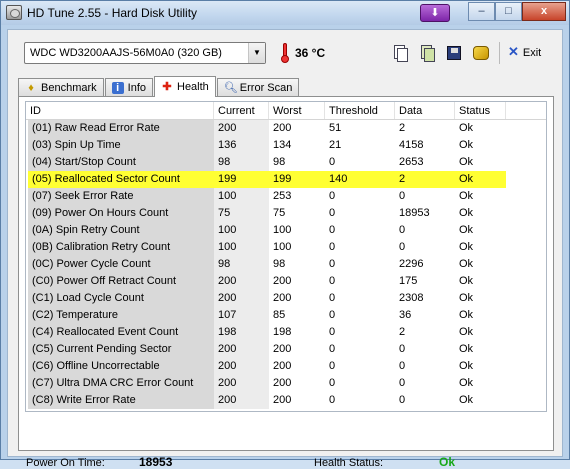 The width and height of the screenshot is (570, 469). Describe the element at coordinates (121, 400) in the screenshot. I see `cell-id: (C8) Write Error Rate` at that location.